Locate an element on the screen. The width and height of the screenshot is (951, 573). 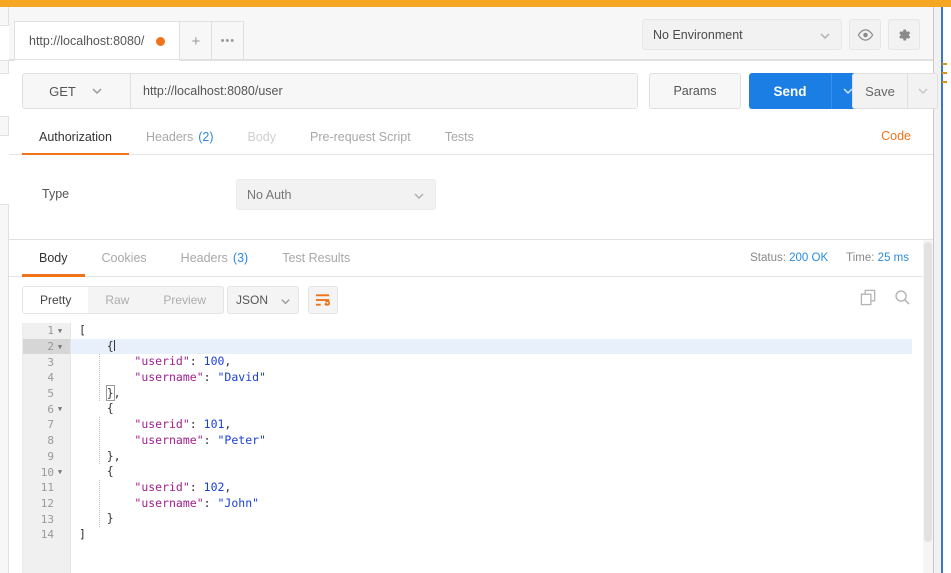
http-method-label: GET is located at coordinates (62, 91).